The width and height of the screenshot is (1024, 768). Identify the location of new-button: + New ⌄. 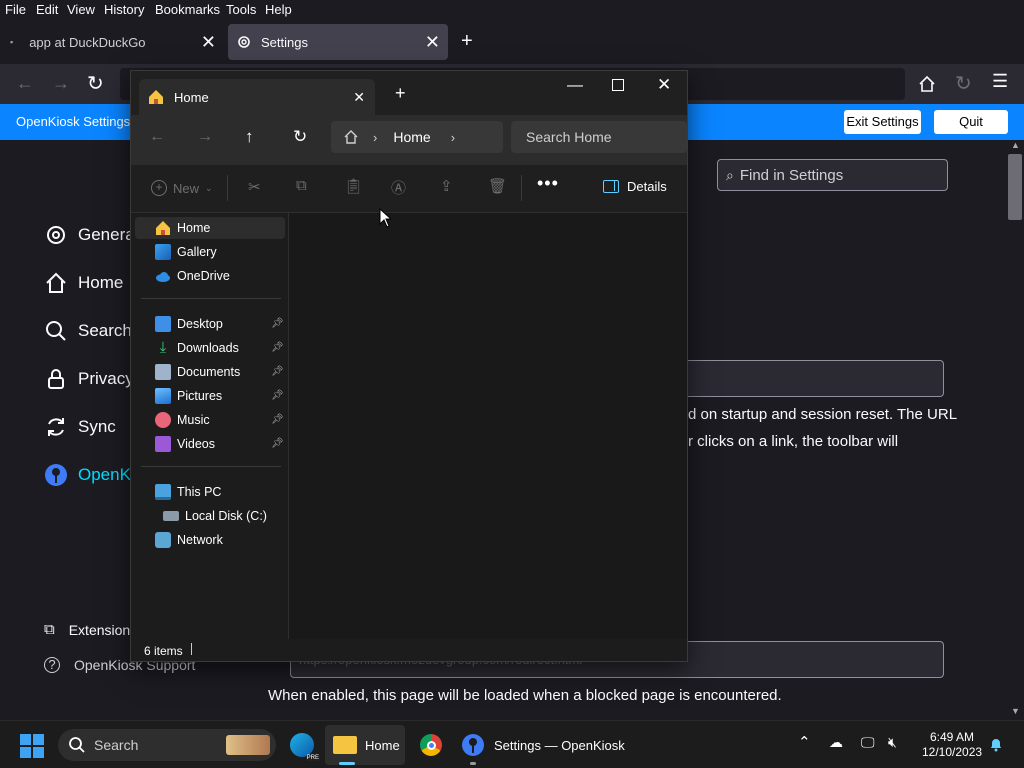
(182, 188).